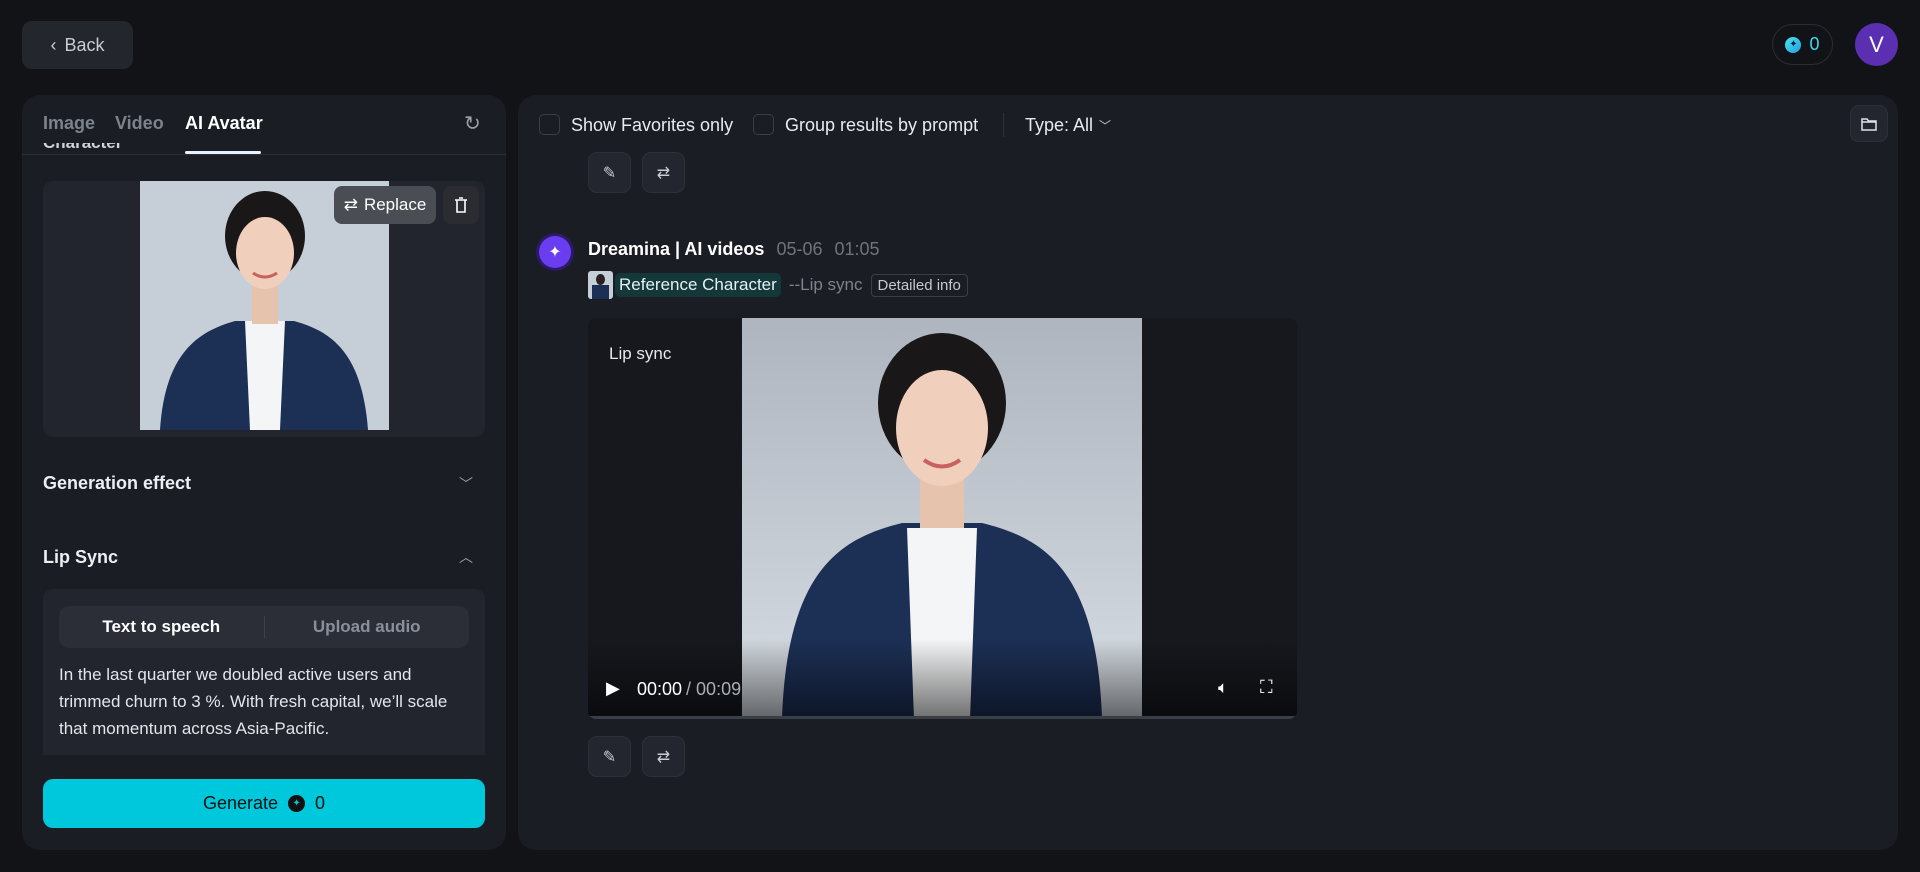 The height and width of the screenshot is (872, 1920). I want to click on type-filter-label: Type: All, so click(1059, 125).